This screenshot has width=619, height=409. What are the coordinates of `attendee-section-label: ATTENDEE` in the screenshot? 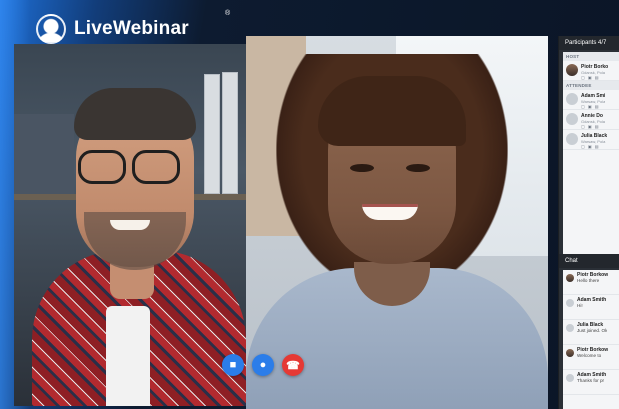 It's located at (591, 85).